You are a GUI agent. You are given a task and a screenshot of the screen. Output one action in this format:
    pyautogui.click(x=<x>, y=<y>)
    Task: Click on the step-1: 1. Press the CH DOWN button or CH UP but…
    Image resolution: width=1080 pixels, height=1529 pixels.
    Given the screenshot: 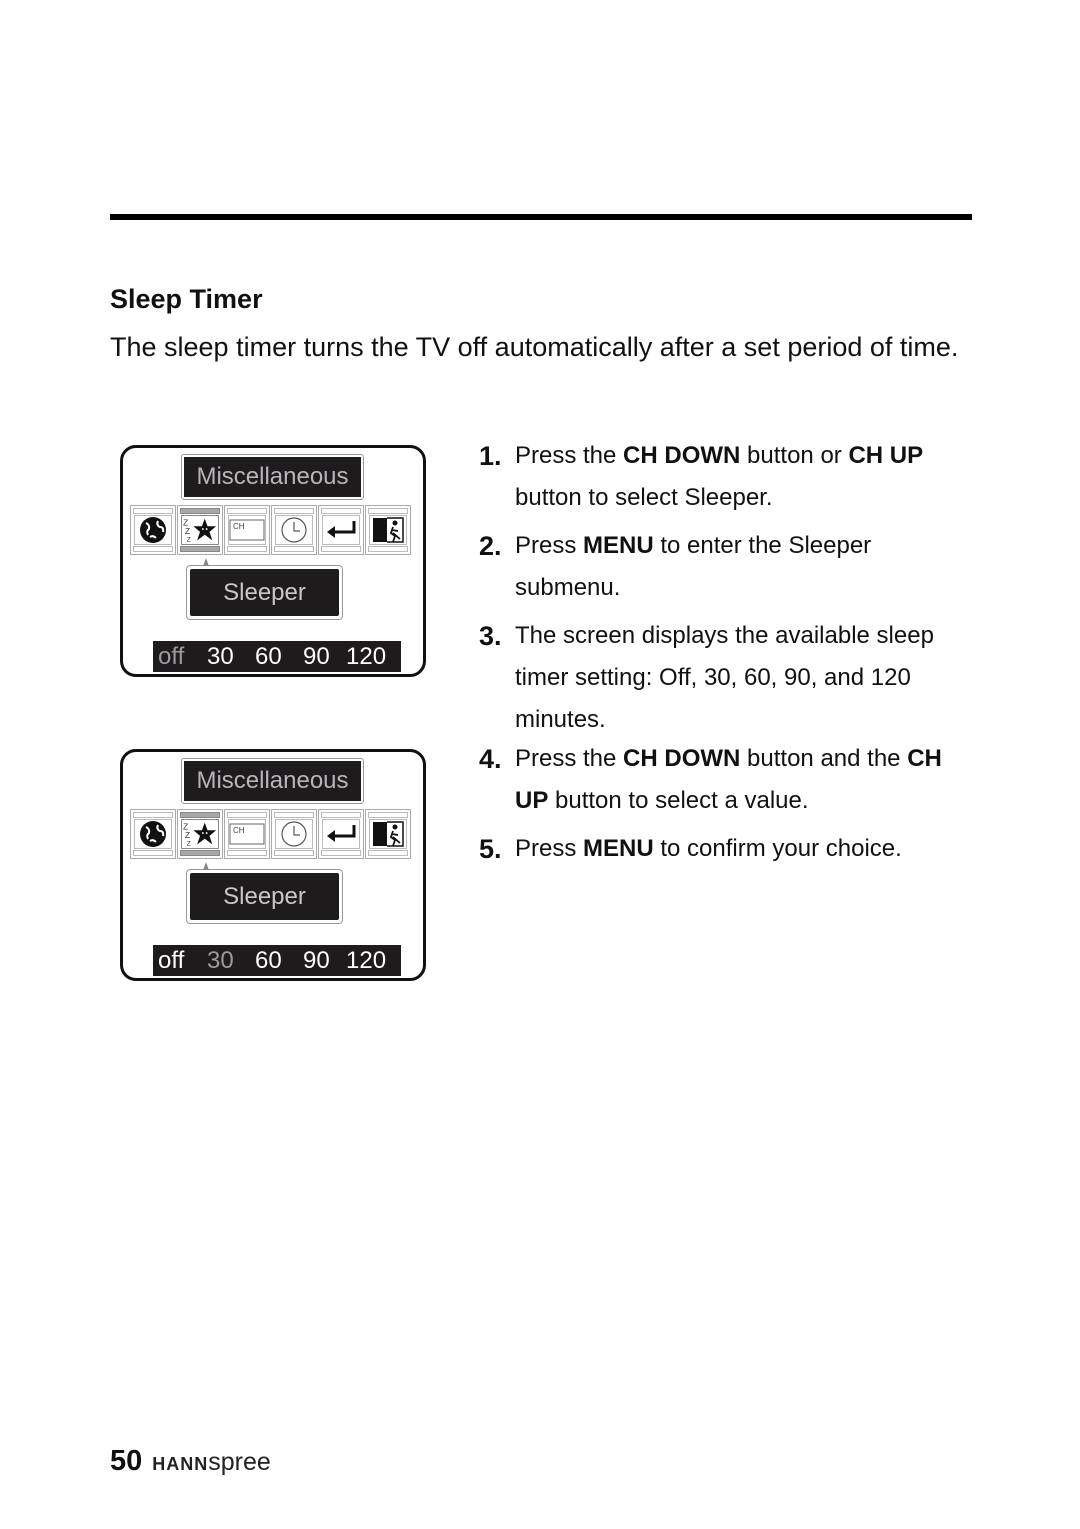 What is the action you would take?
    pyautogui.click(x=729, y=477)
    